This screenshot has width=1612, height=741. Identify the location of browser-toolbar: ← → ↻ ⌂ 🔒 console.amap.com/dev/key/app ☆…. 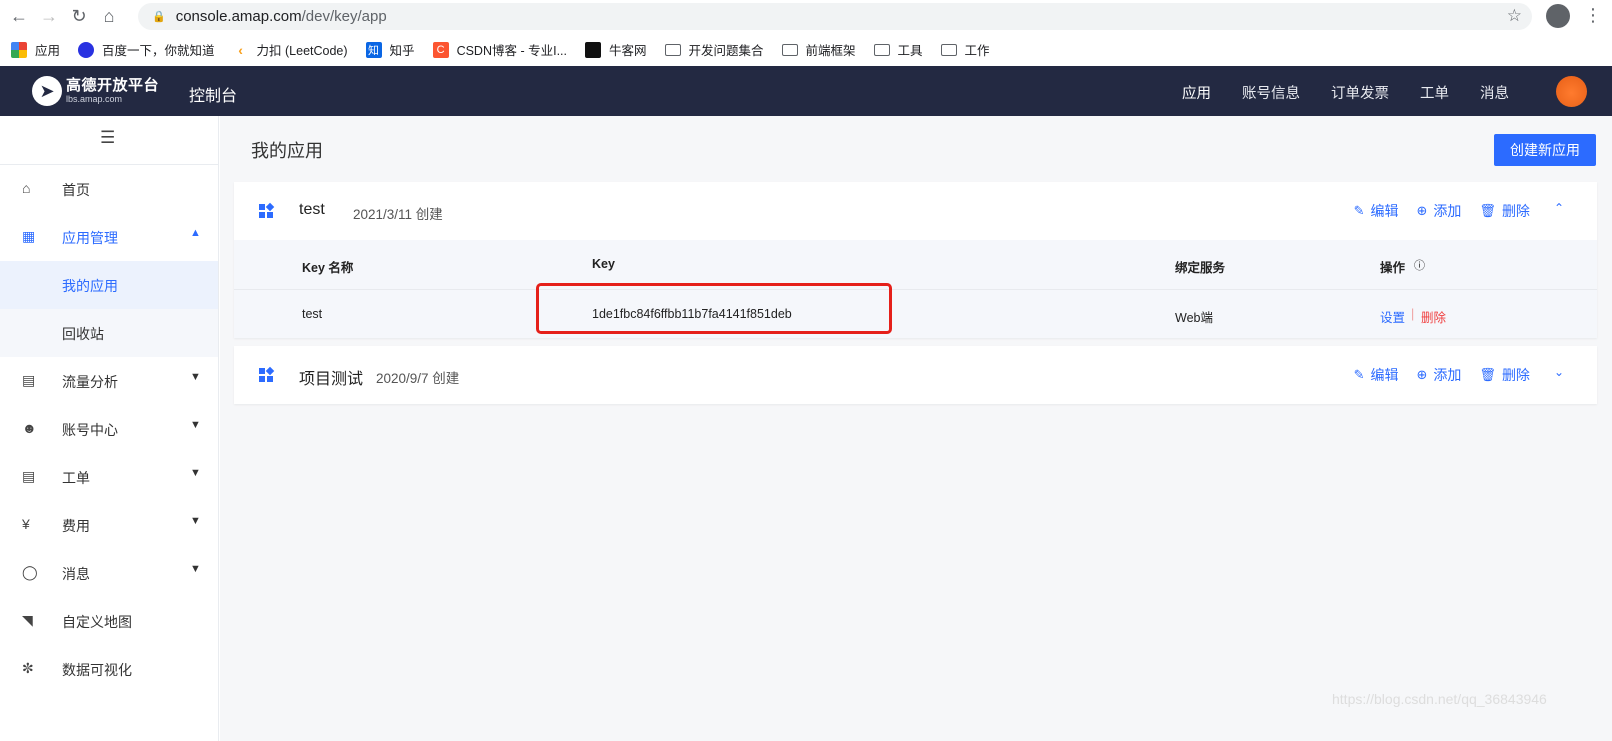
(806, 16).